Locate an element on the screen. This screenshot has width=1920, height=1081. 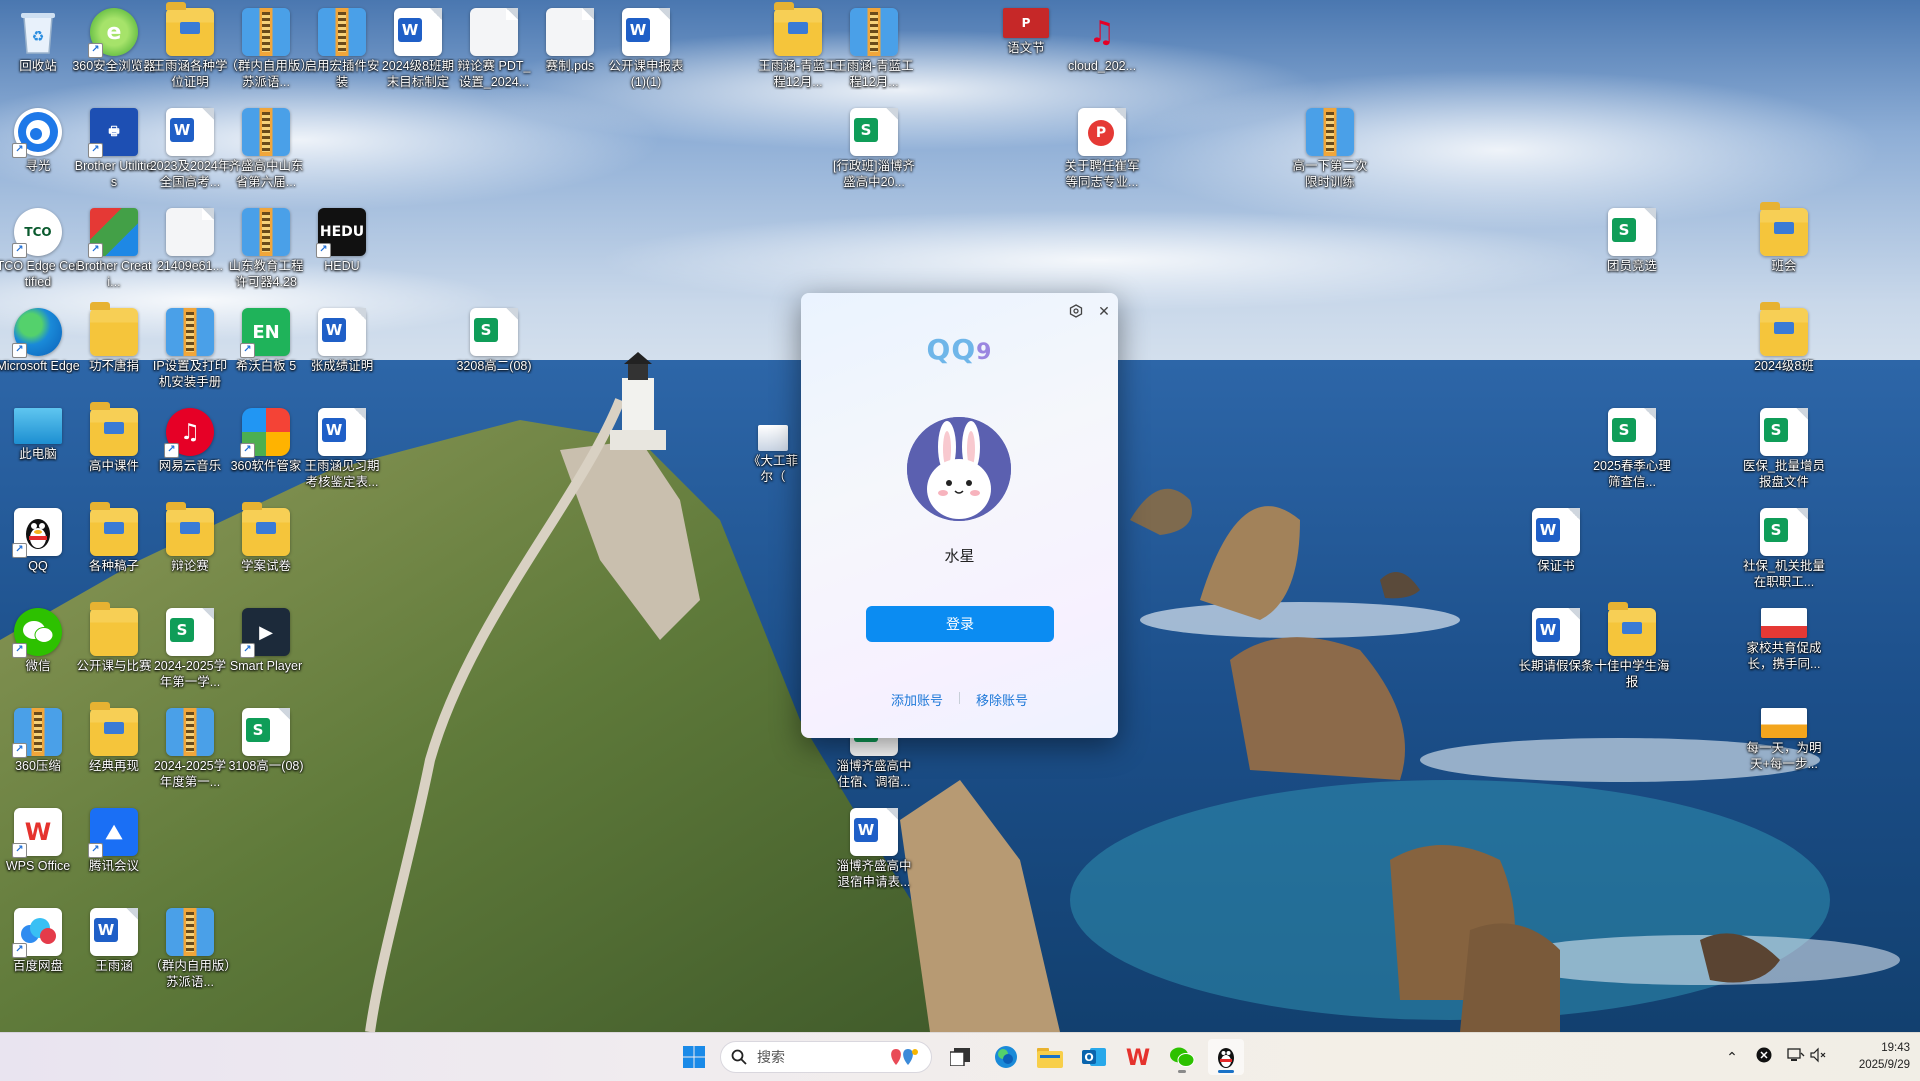
chevron-up-icon: ⌃ is located at coordinates (1732, 1057).